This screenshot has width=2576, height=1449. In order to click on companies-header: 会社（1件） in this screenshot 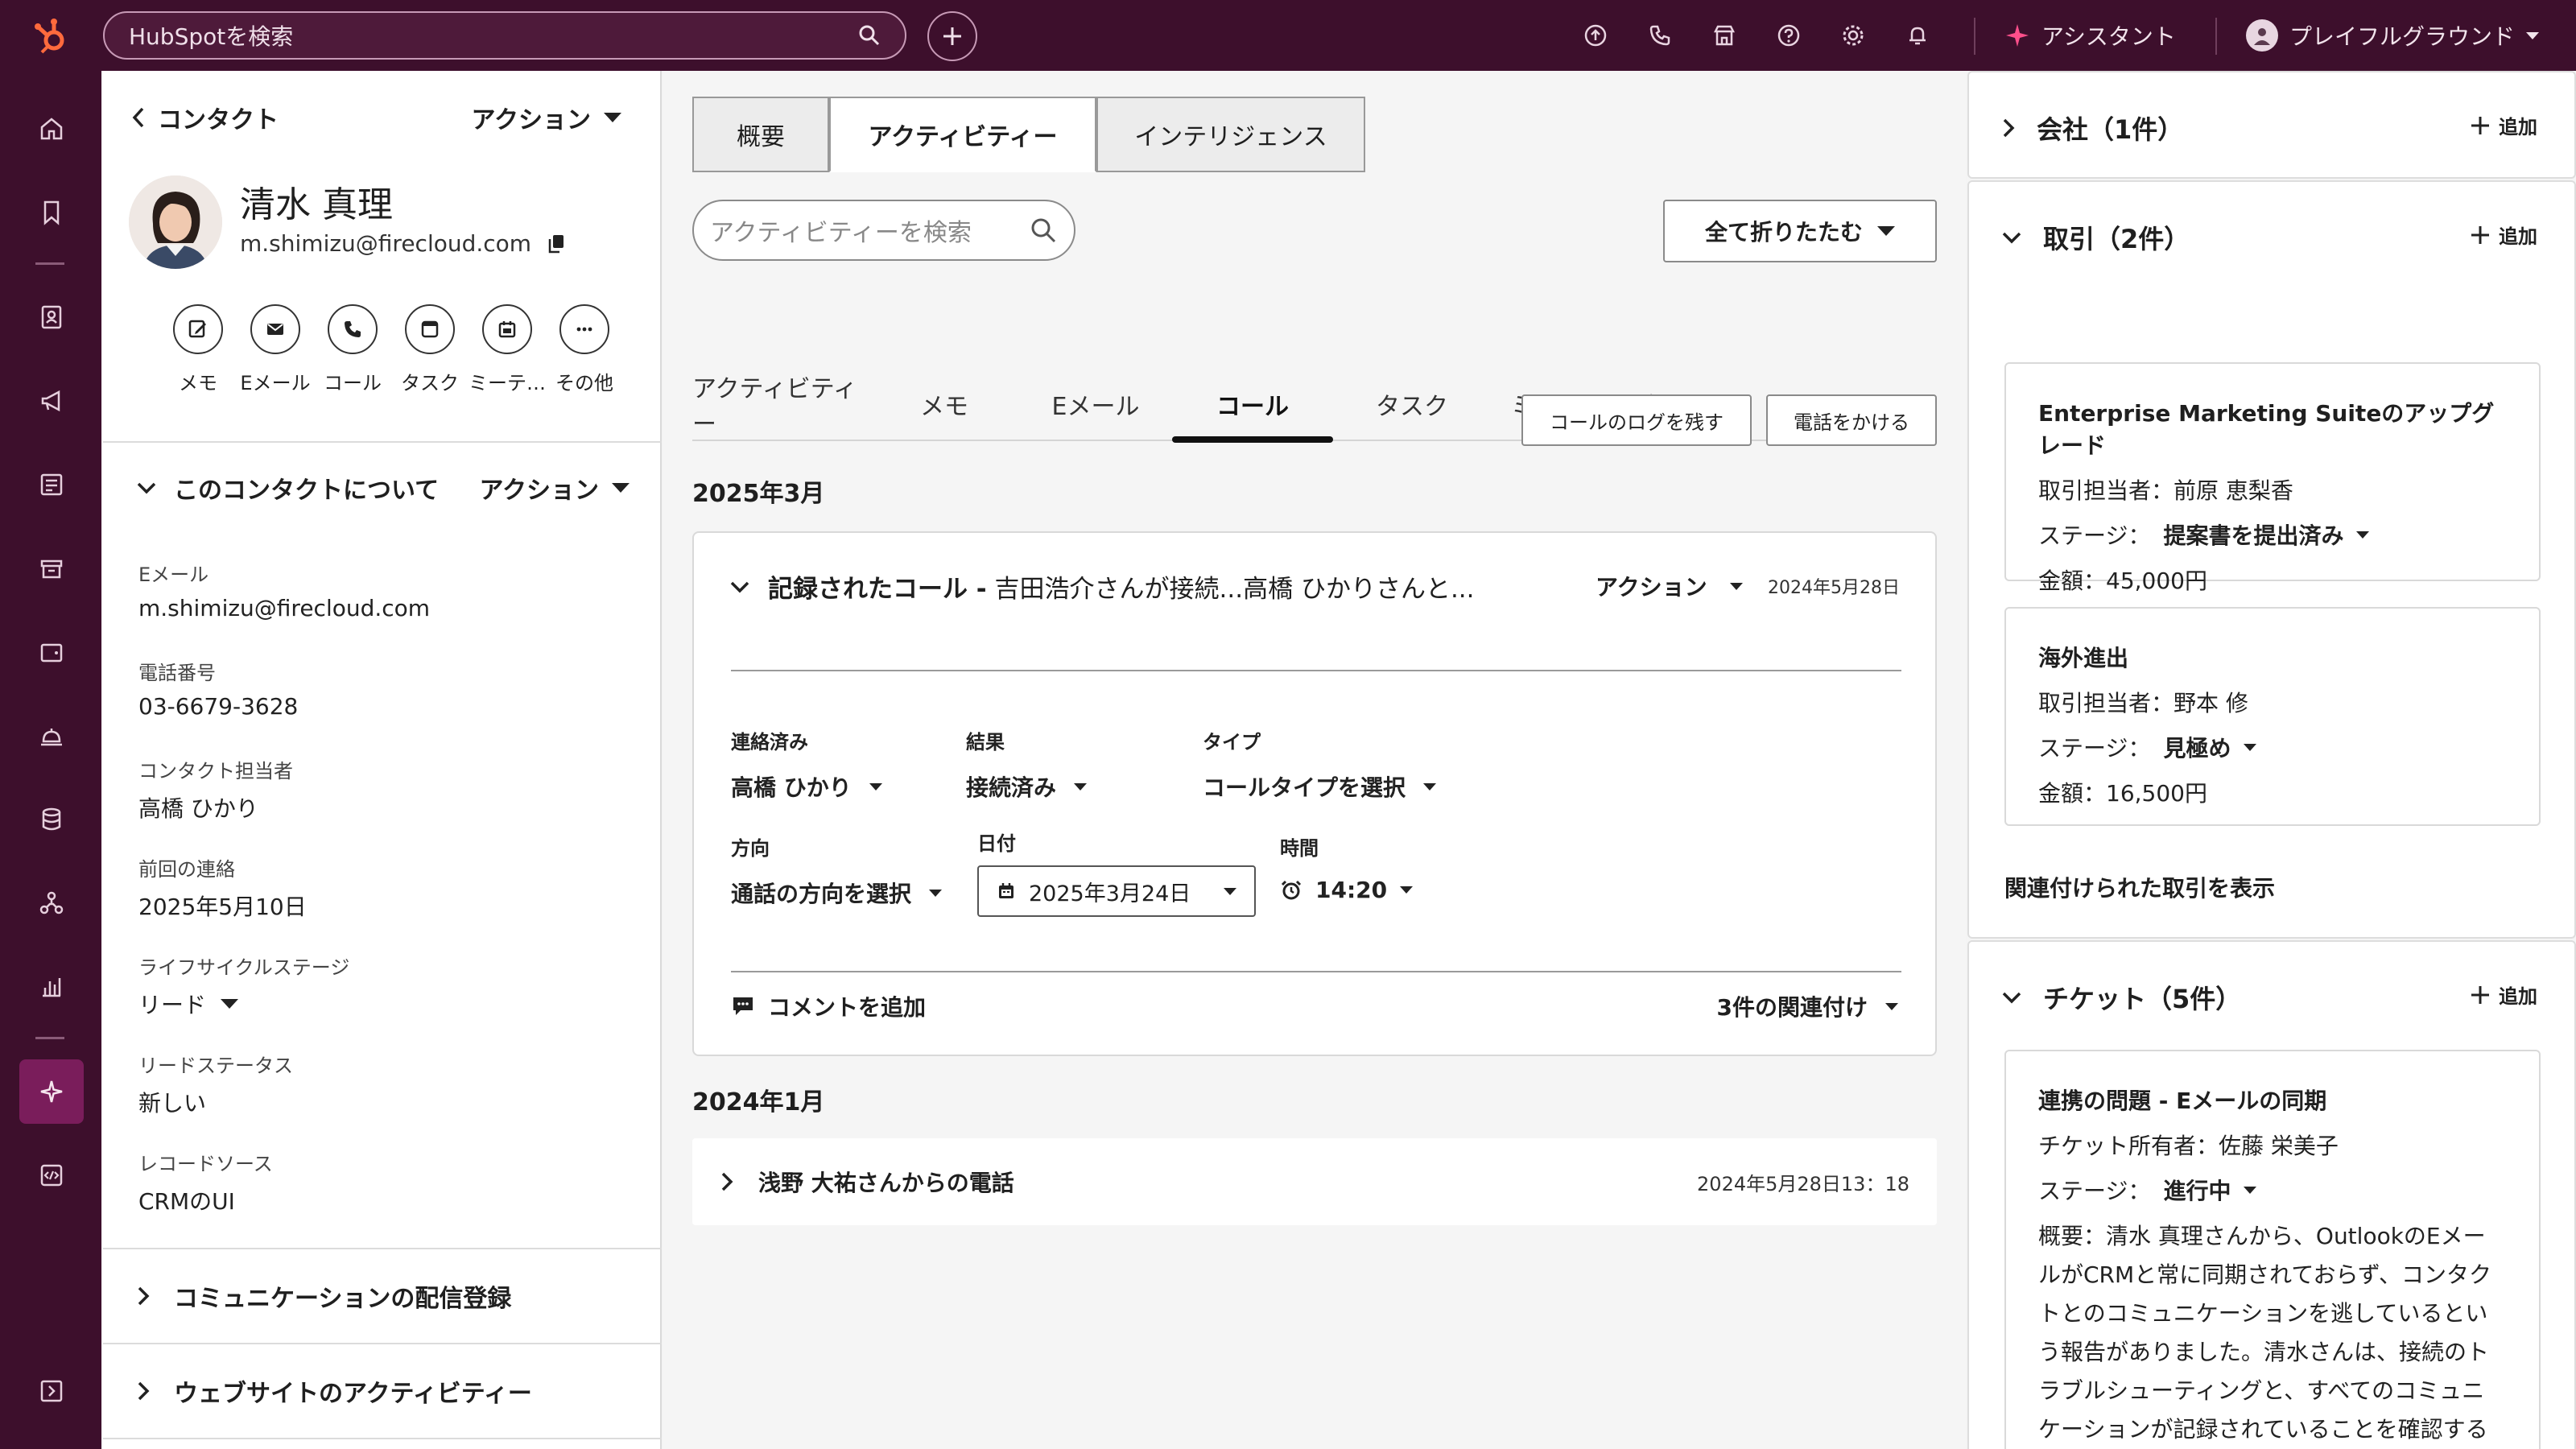, I will do `click(2092, 128)`.